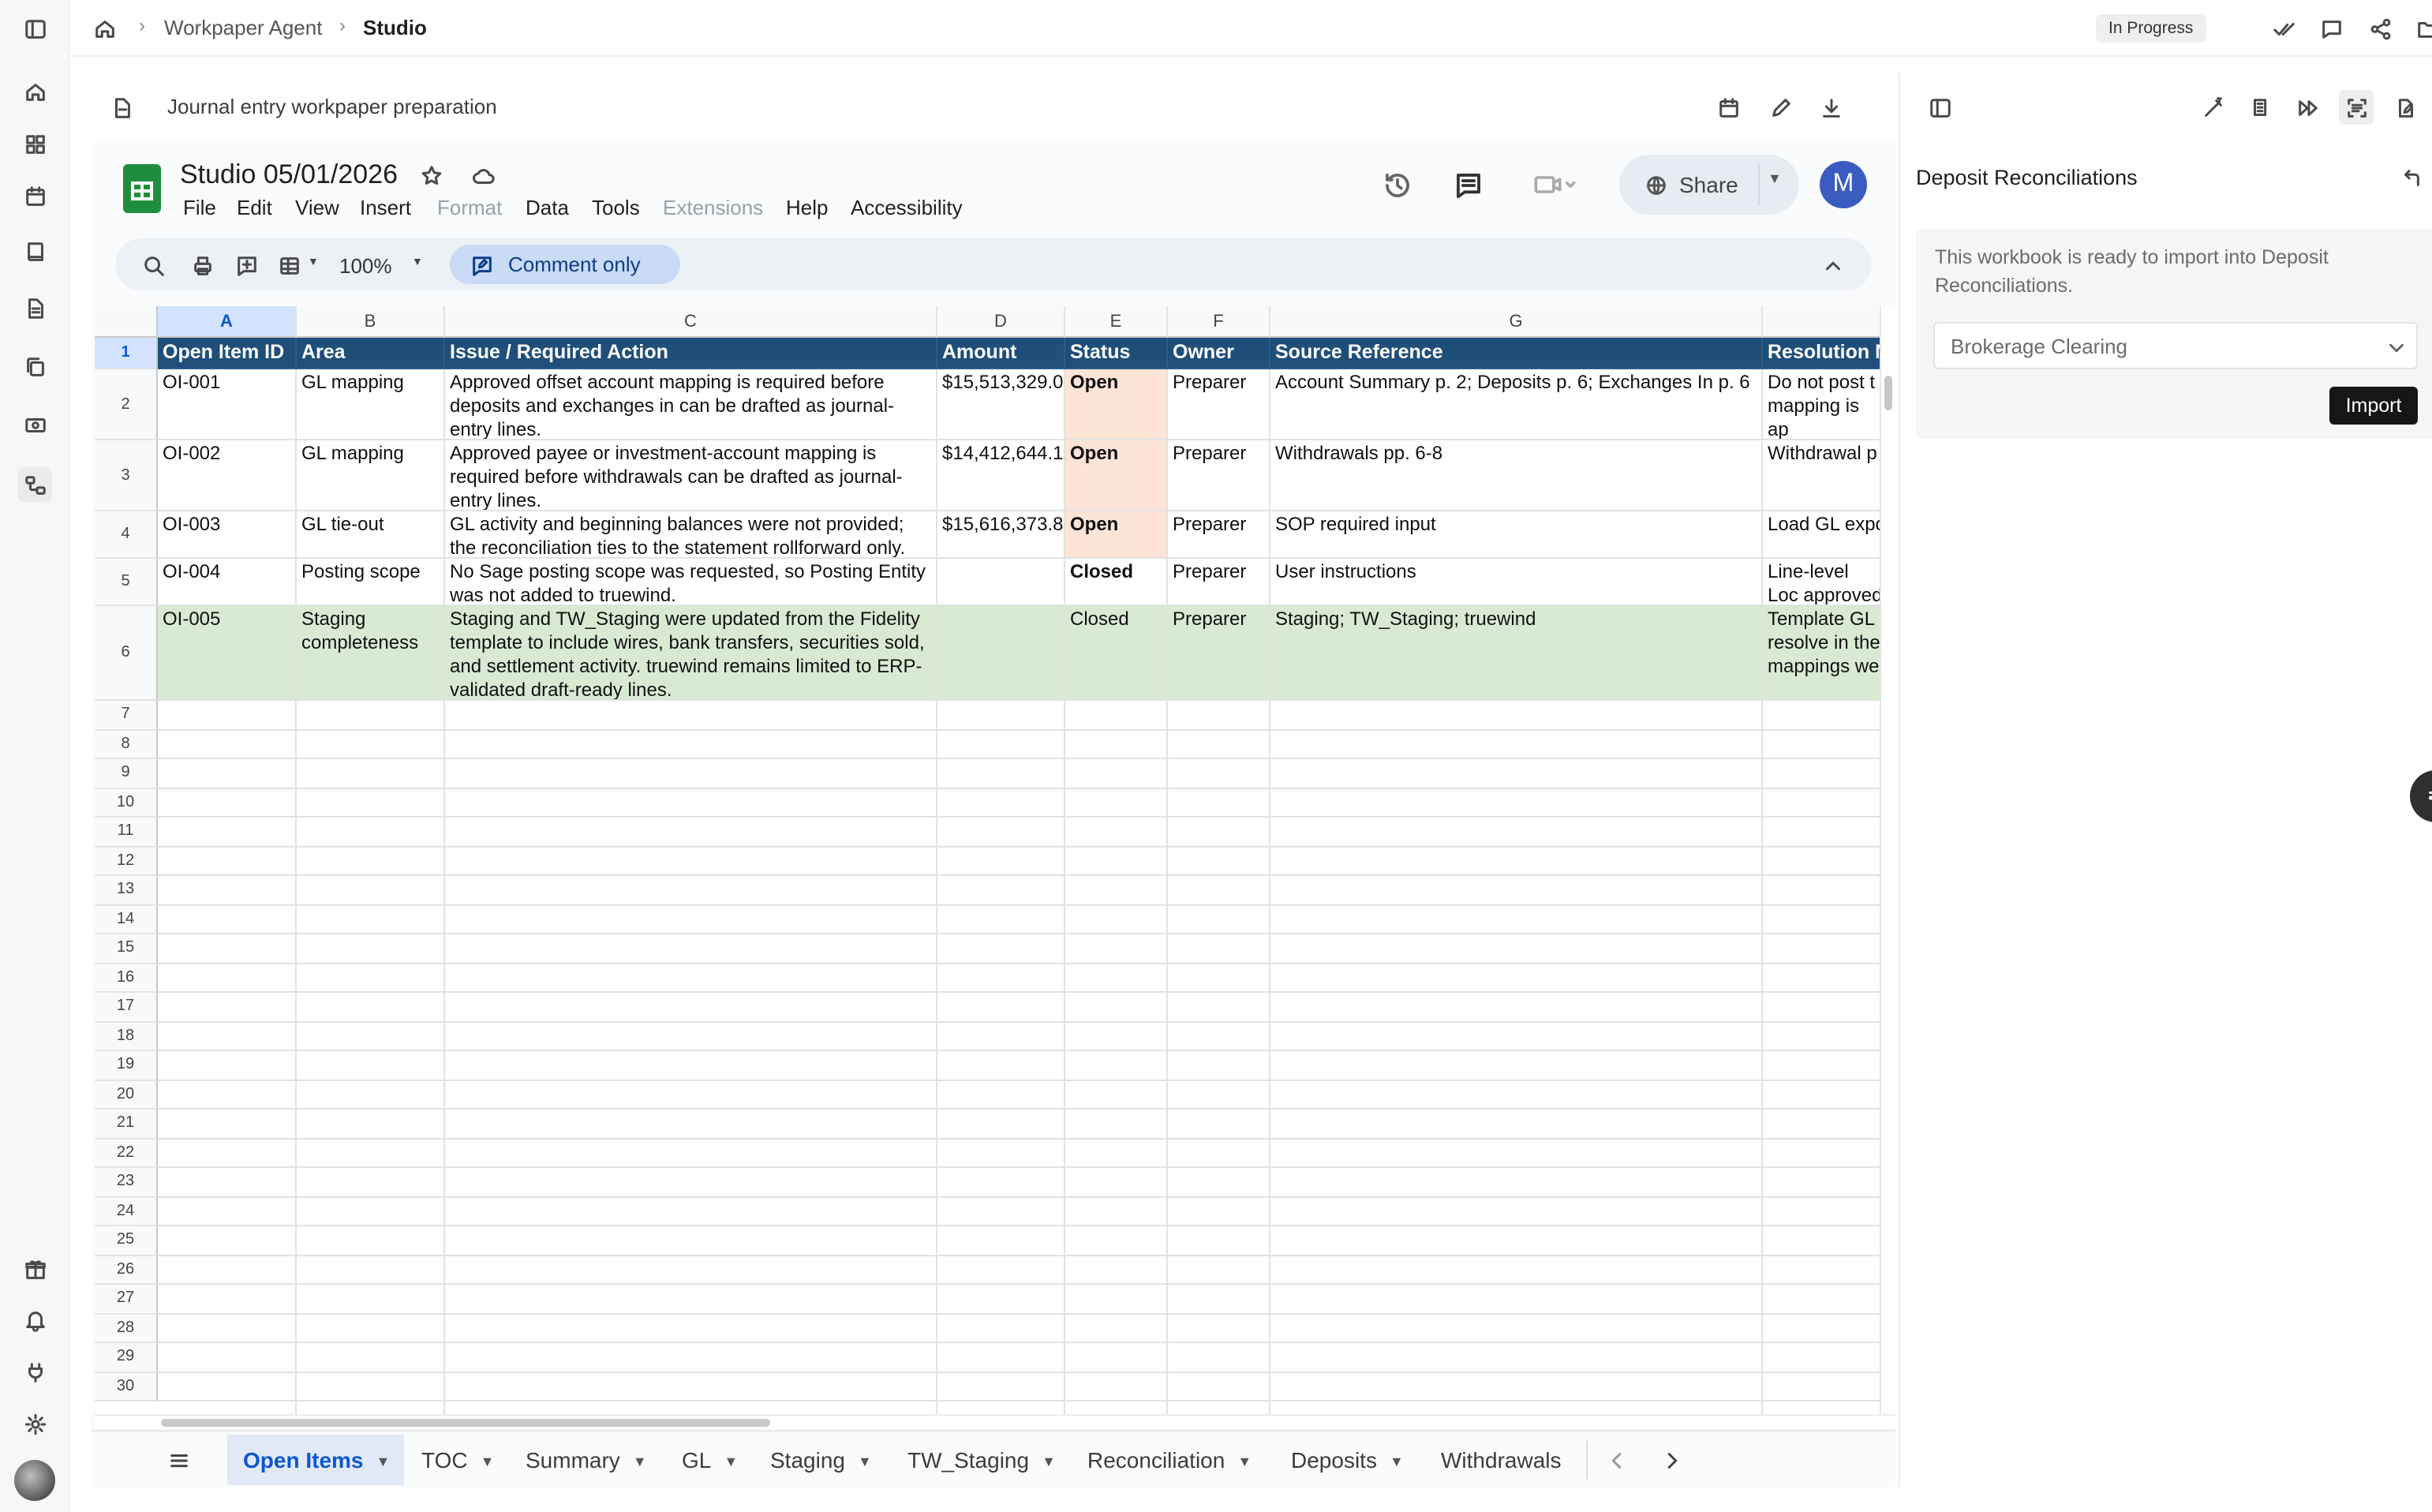 This screenshot has height=1512, width=2432. What do you see at coordinates (1219, 322) in the screenshot?
I see `column-header-f: F` at bounding box center [1219, 322].